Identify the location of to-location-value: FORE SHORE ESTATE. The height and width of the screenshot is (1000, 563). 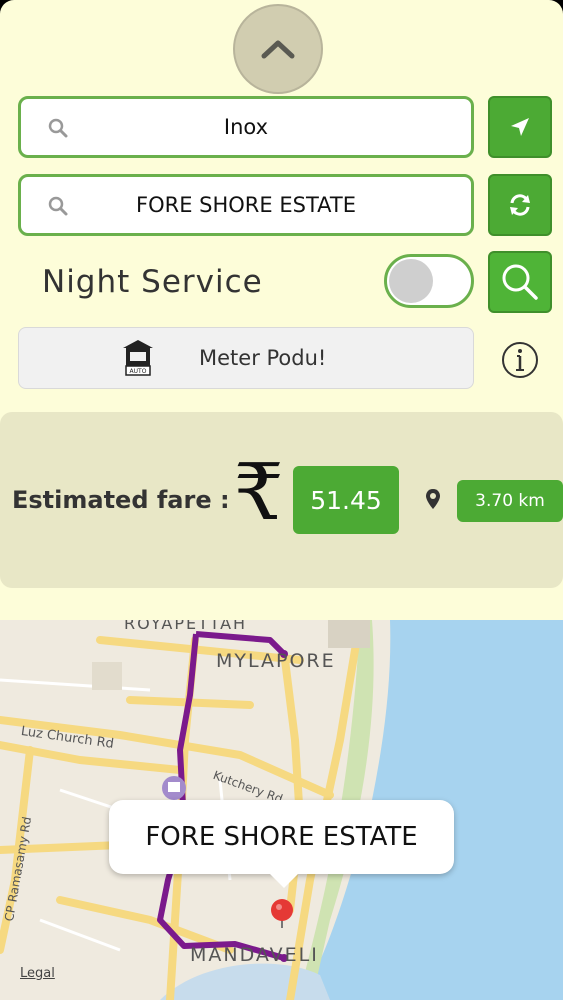
(246, 205).